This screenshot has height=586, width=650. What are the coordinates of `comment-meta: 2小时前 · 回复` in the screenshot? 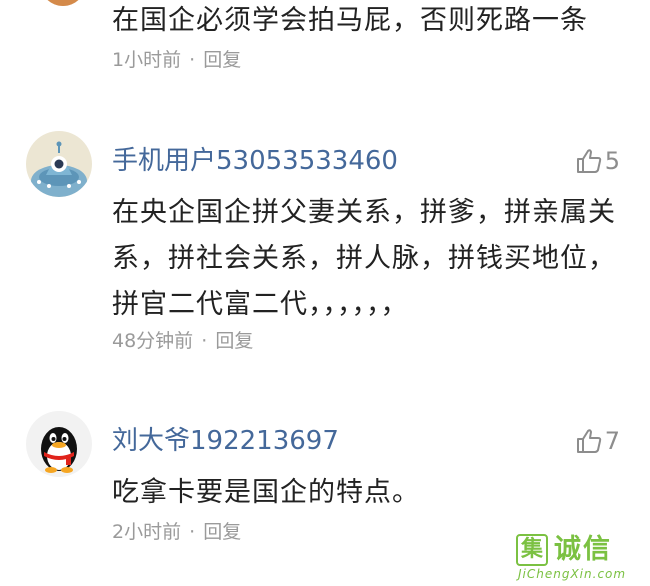 It's located at (176, 532).